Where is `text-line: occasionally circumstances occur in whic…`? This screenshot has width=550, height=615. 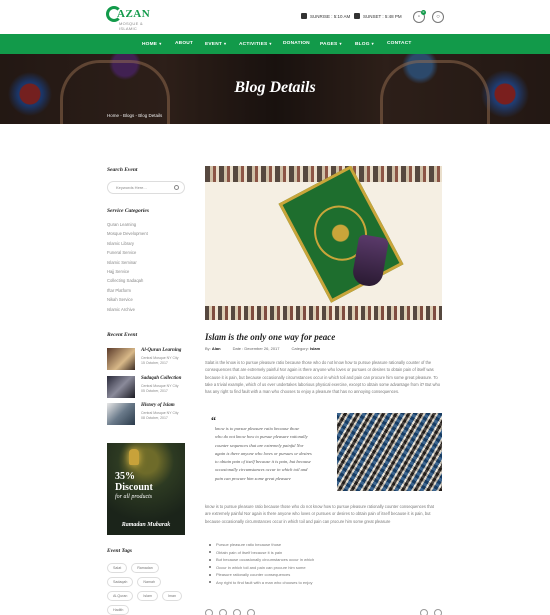 text-line: occasionally circumstances occur in whic… is located at coordinates (261, 470).